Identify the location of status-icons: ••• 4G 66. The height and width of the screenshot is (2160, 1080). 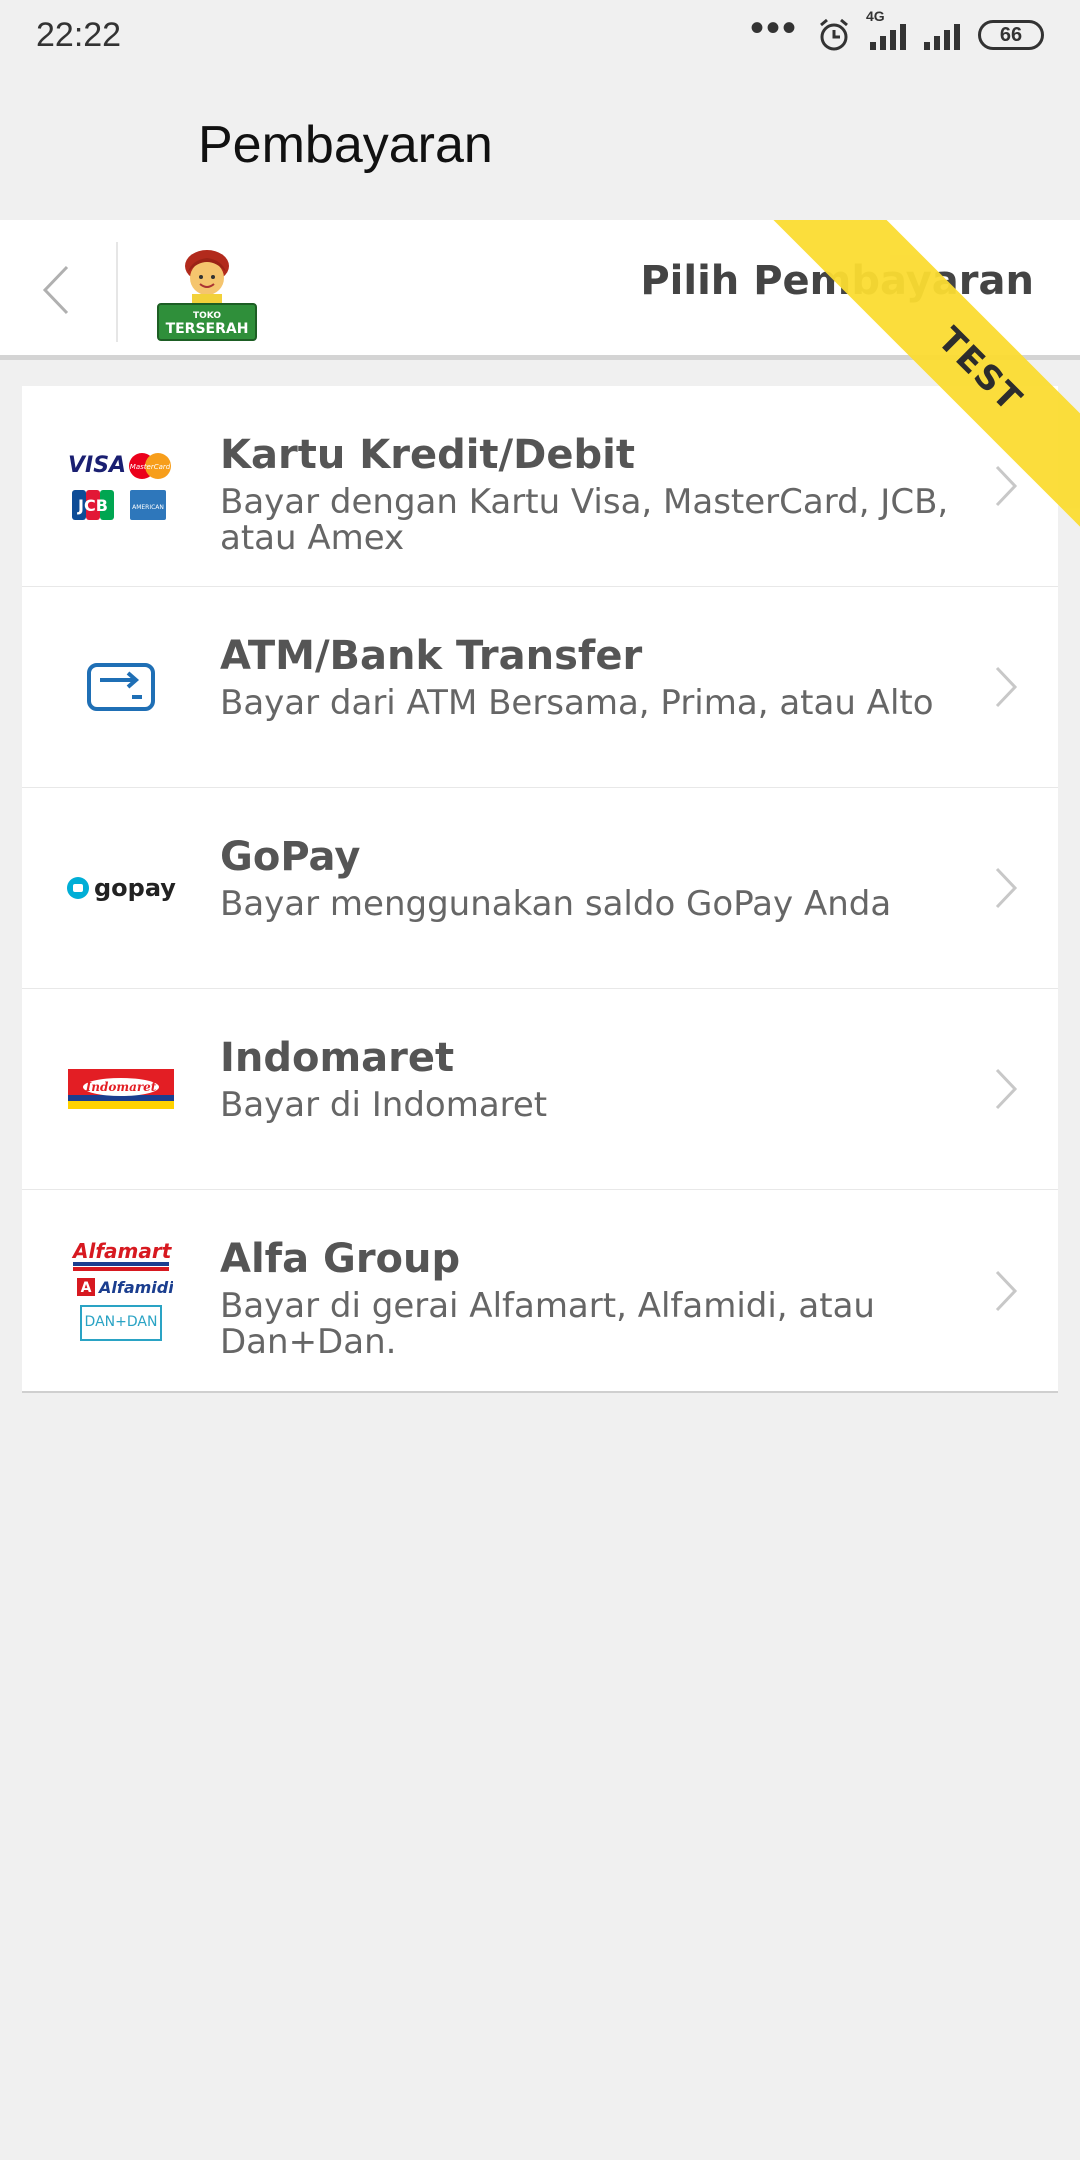
(897, 29).